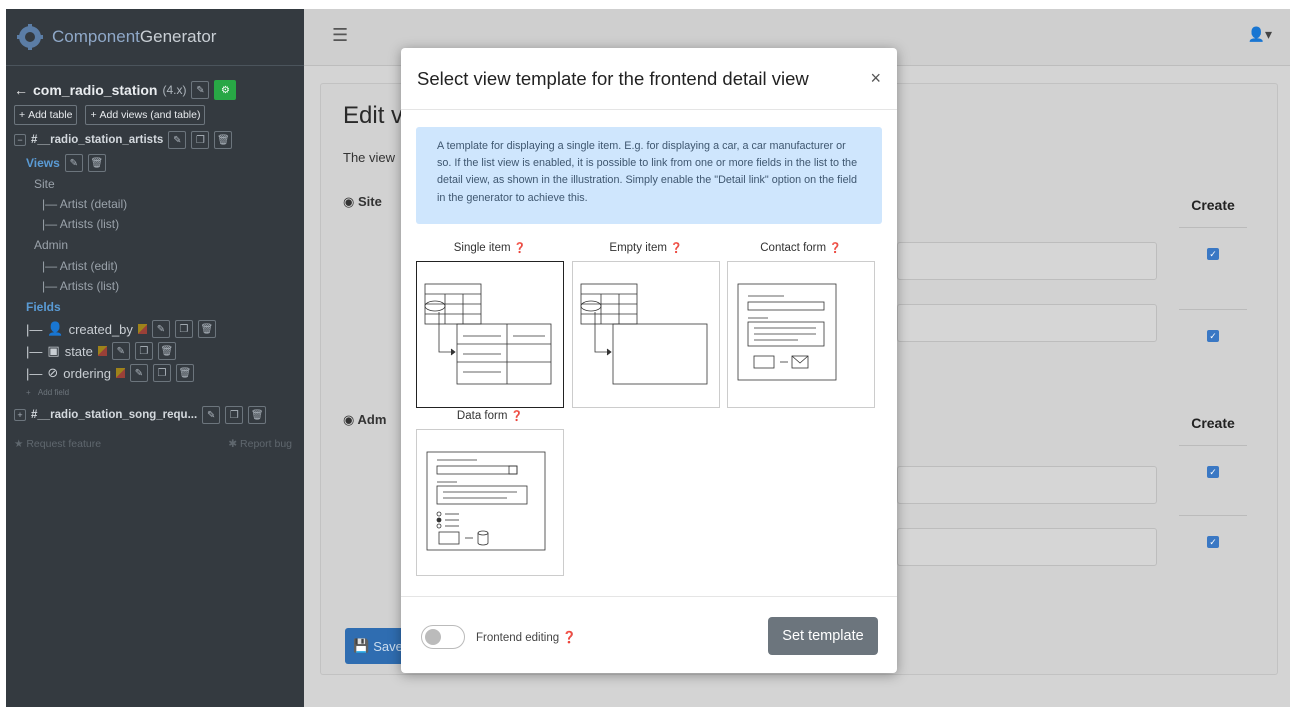 The image size is (1290, 707). I want to click on site-section-title: ◉ Site, so click(362, 201).